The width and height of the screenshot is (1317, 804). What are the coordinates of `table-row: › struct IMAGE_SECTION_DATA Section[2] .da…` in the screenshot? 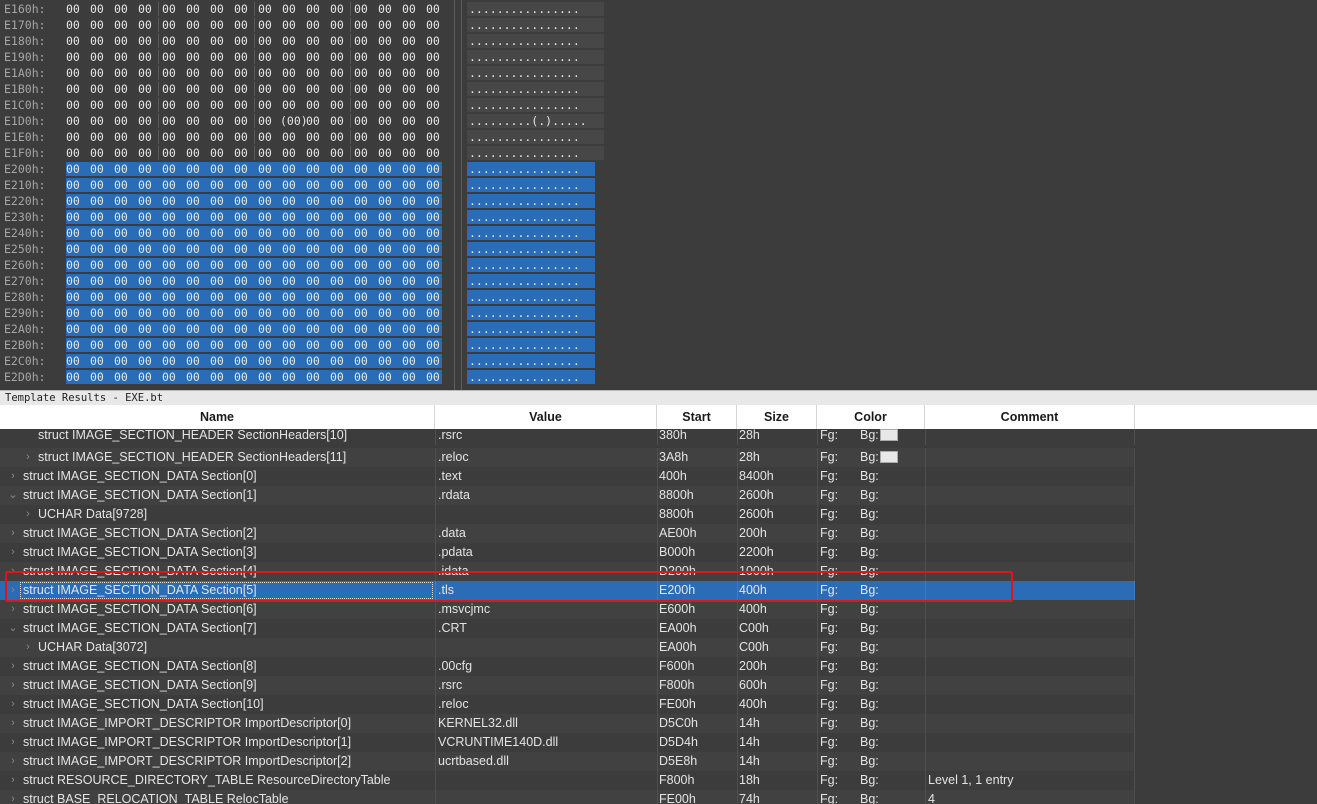 It's located at (567, 533).